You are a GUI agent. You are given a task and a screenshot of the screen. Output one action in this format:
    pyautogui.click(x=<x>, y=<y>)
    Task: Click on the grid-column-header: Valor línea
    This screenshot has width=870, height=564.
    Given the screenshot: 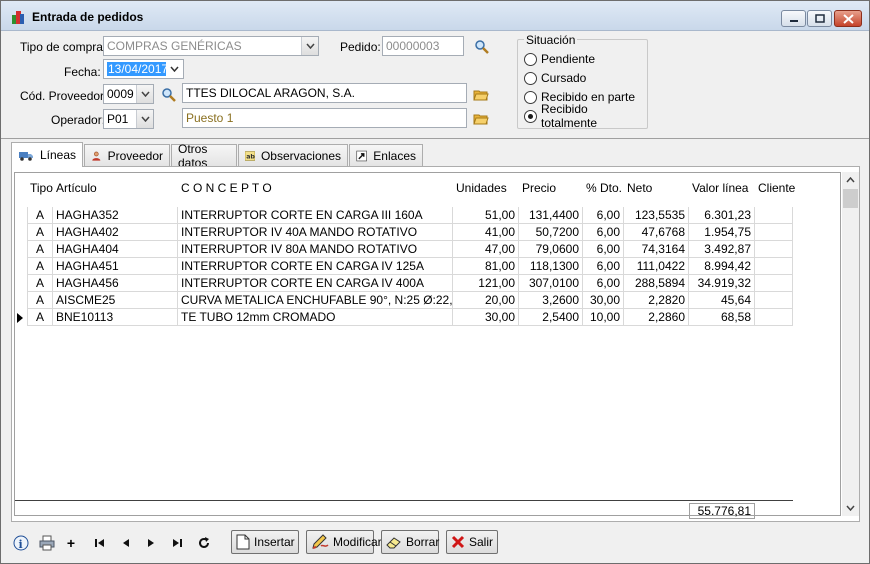 What is the action you would take?
    pyautogui.click(x=720, y=187)
    